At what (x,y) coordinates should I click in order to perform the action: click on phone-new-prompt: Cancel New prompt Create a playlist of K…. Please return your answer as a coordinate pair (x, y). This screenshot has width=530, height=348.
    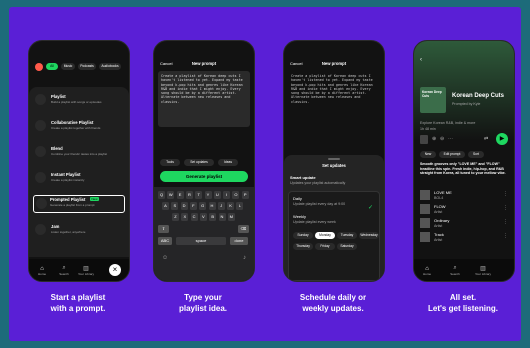
    Looking at the image, I should click on (204, 161).